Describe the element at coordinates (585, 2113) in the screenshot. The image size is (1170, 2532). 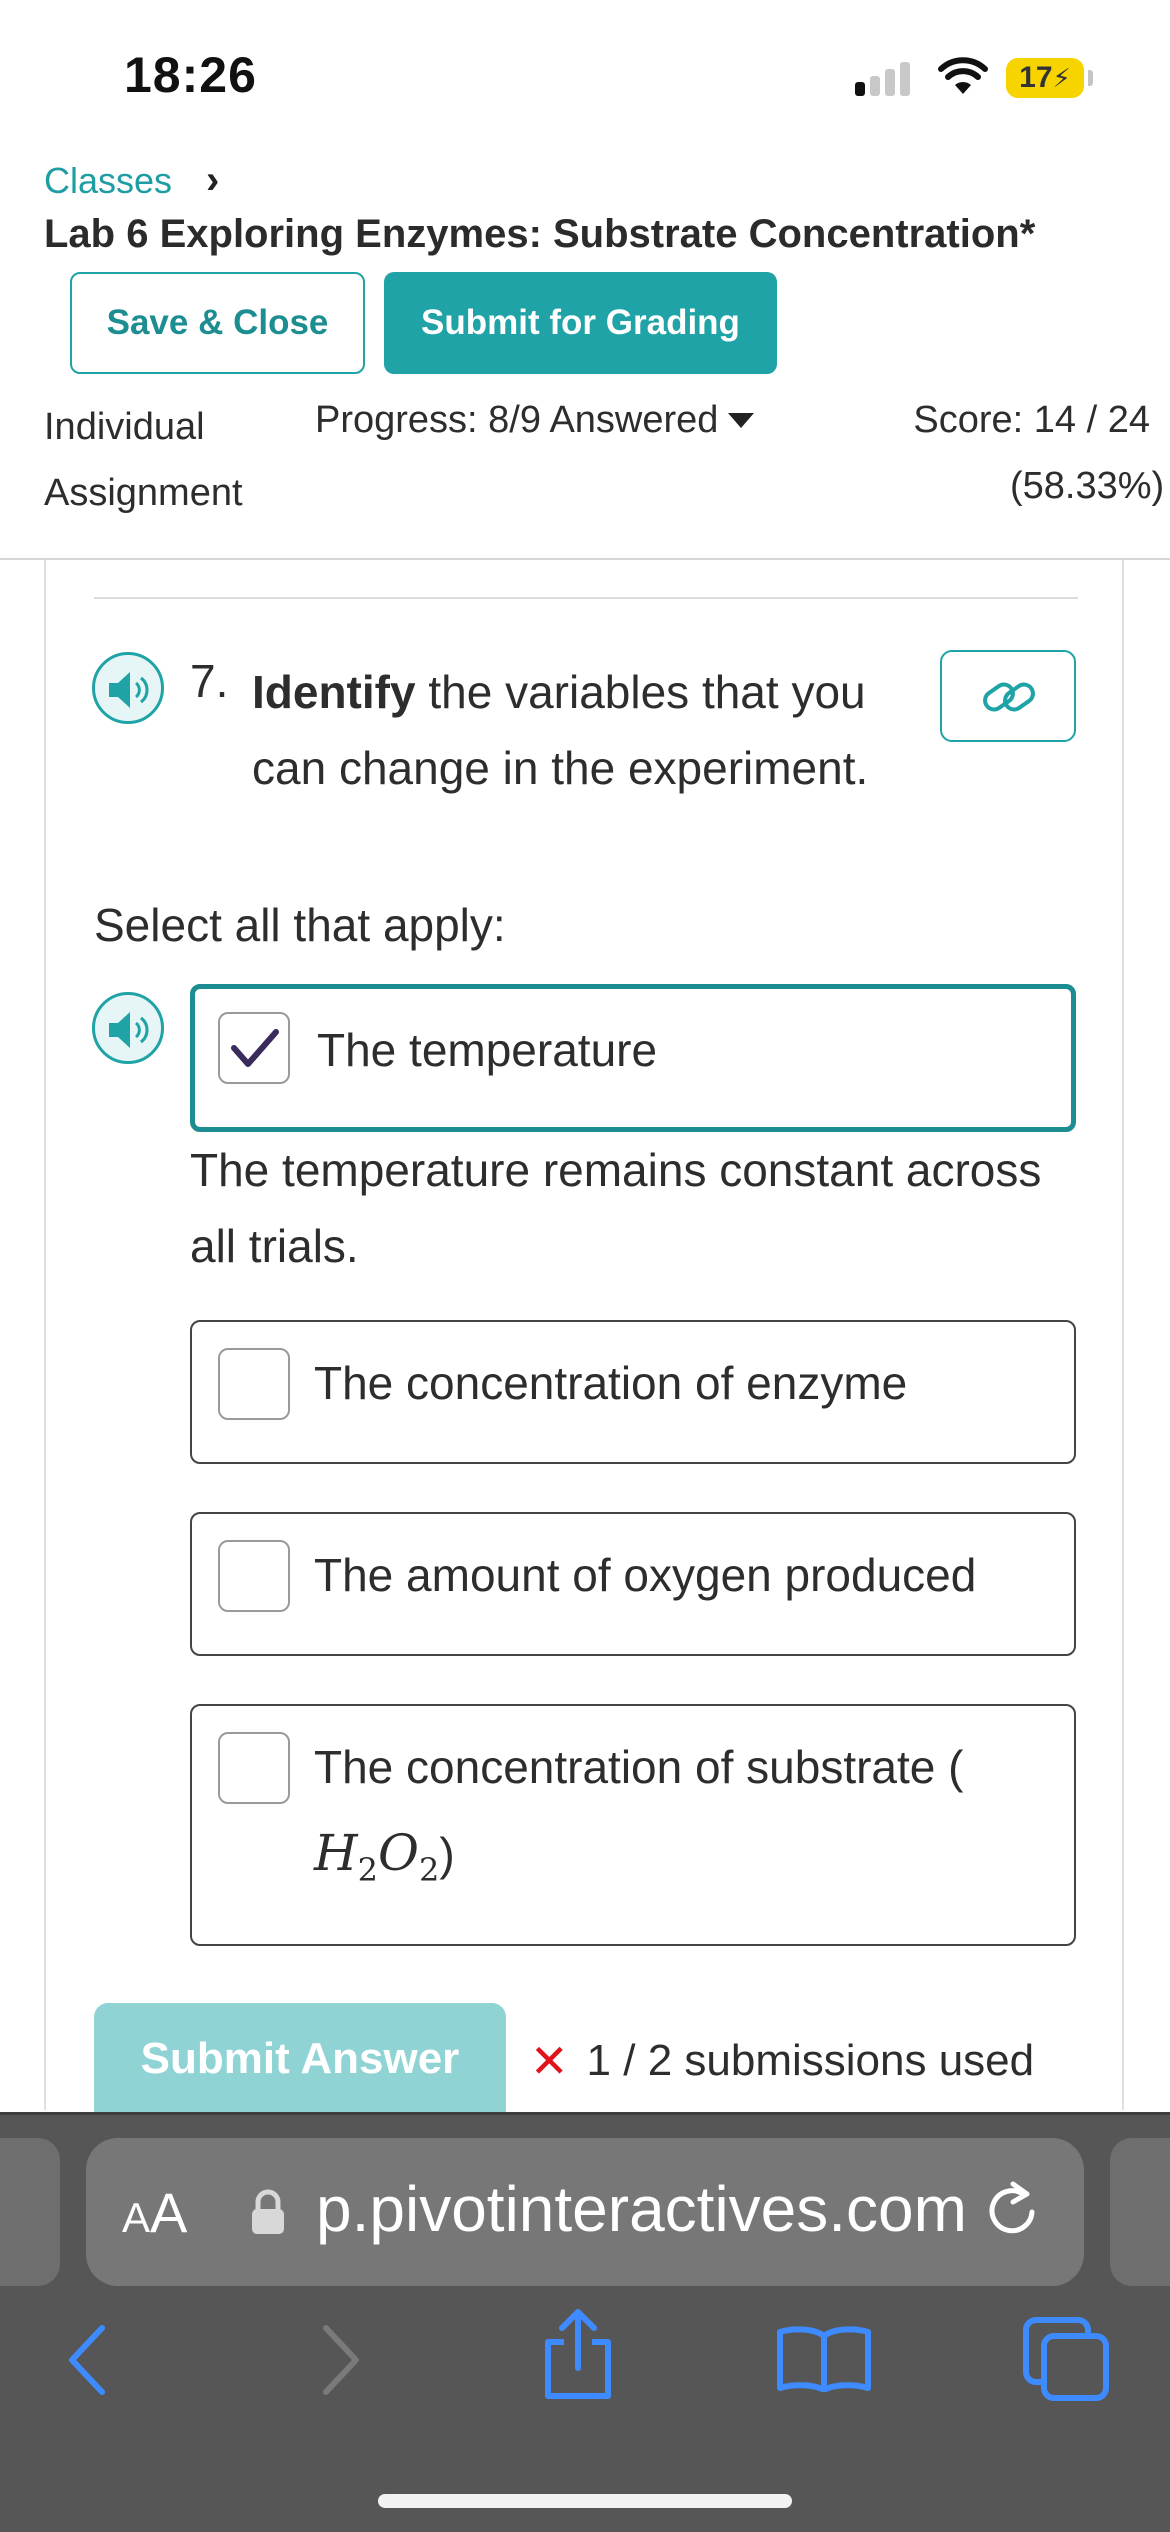
I see `browser-chrome-border` at that location.